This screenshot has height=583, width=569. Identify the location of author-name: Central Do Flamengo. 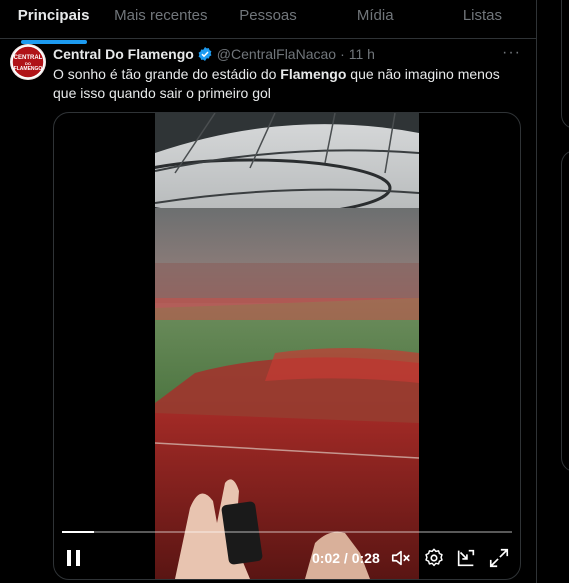
(123, 54).